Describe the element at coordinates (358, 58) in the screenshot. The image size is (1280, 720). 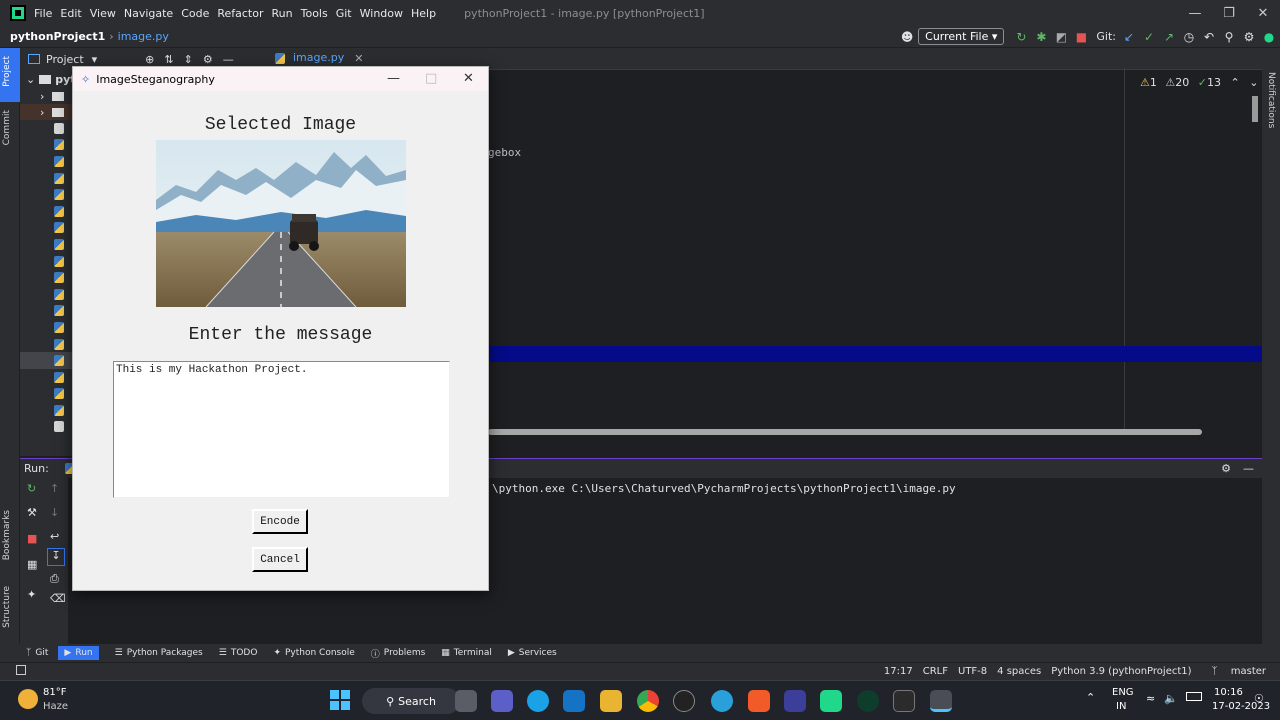
I see `close-tab-icon: ✕` at that location.